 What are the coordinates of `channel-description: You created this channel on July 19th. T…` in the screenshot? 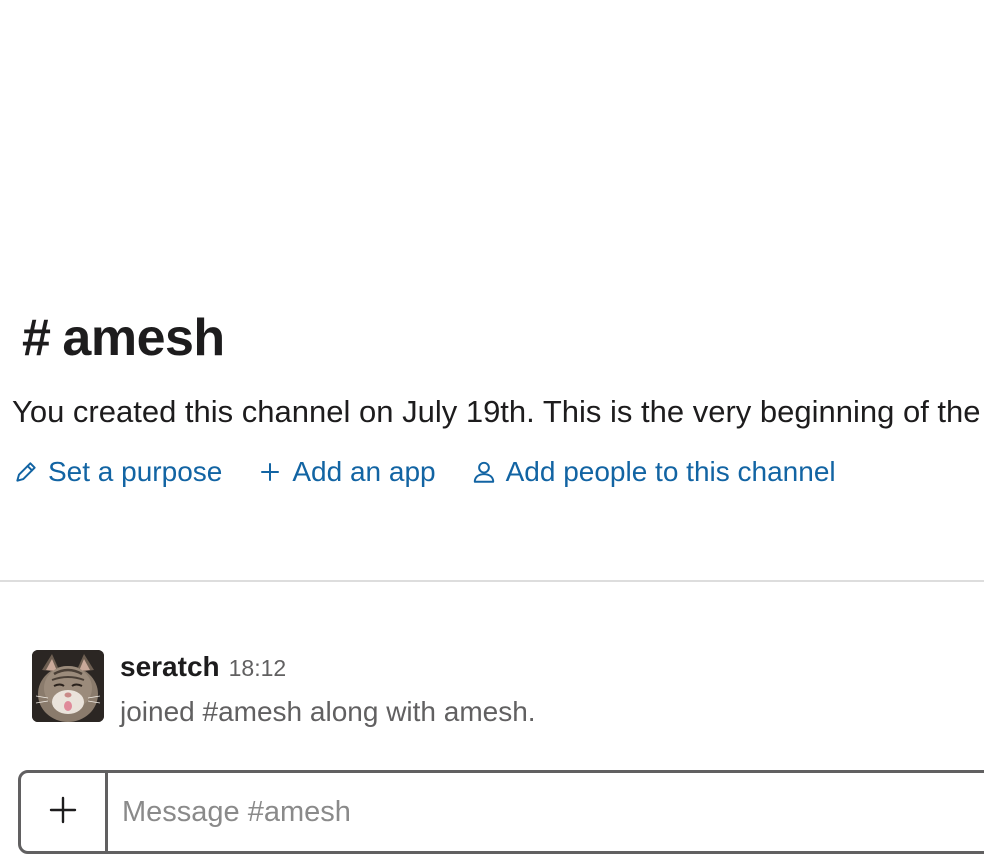 It's located at (498, 411).